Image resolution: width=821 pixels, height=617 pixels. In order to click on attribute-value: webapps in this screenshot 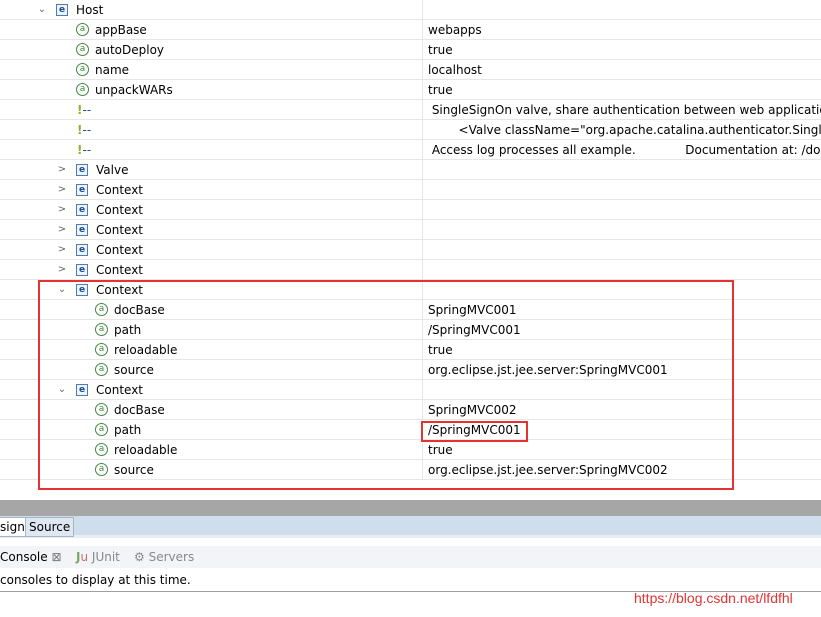, I will do `click(455, 30)`.